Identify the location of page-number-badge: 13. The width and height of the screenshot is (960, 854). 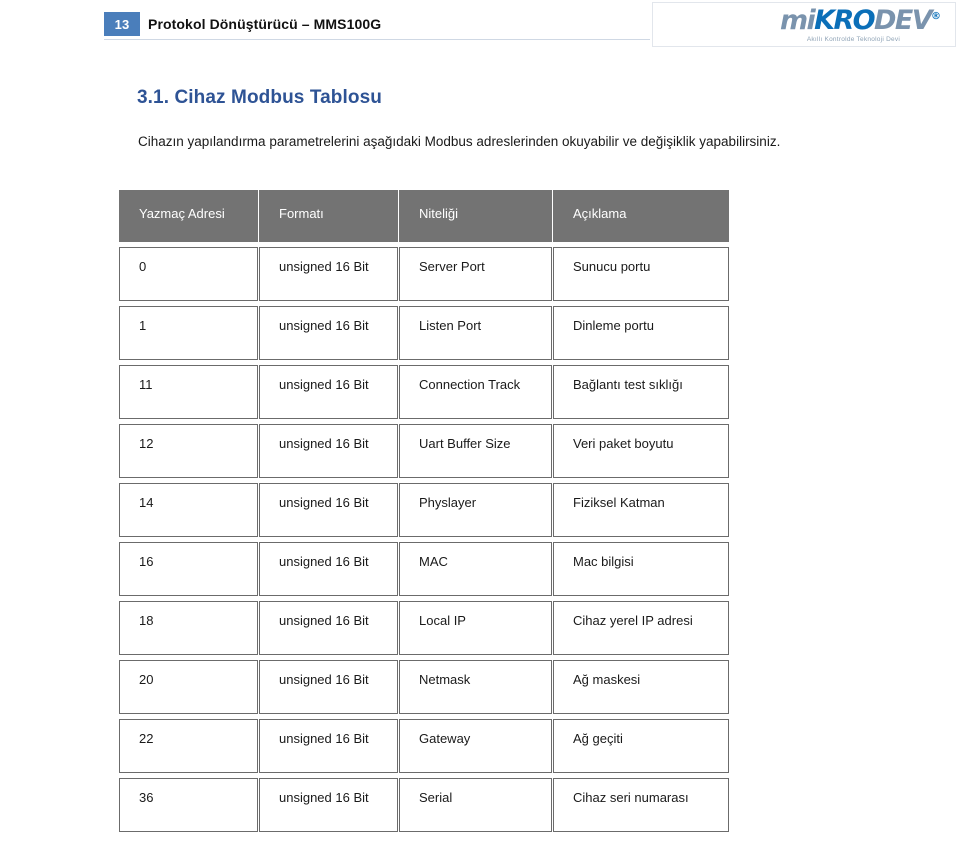
(122, 24).